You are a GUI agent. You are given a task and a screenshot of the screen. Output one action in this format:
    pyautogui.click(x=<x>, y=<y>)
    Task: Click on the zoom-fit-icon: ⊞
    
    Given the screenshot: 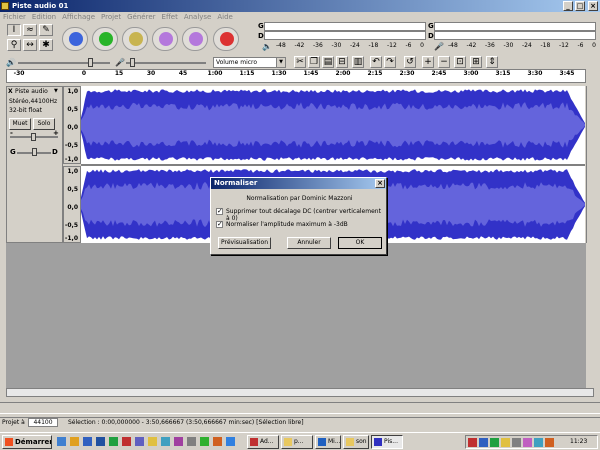 What is the action you would take?
    pyautogui.click(x=476, y=62)
    